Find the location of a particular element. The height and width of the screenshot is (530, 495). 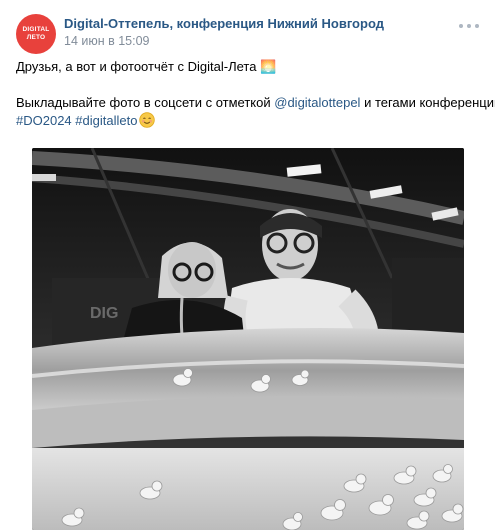

post-text-line-3: #DO2024 #digitalleto is located at coordinates (247, 122).